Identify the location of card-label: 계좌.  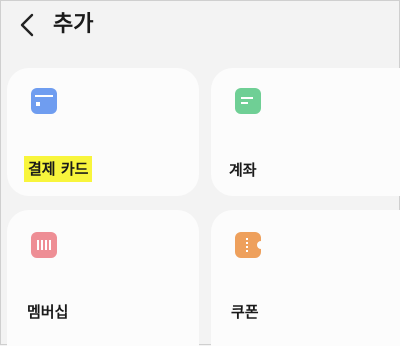
(243, 170).